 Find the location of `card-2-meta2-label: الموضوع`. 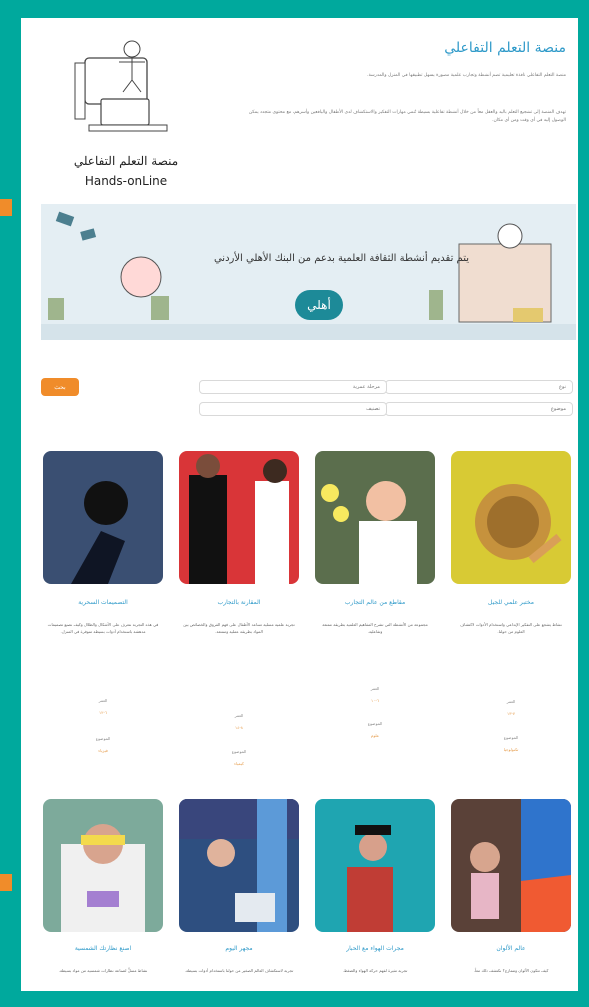

card-2-meta2-label: الموضوع is located at coordinates (239, 751).